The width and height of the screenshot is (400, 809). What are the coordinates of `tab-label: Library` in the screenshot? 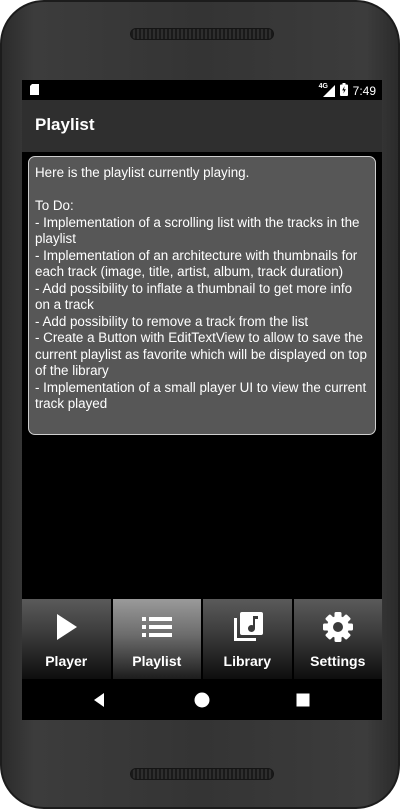 It's located at (247, 661).